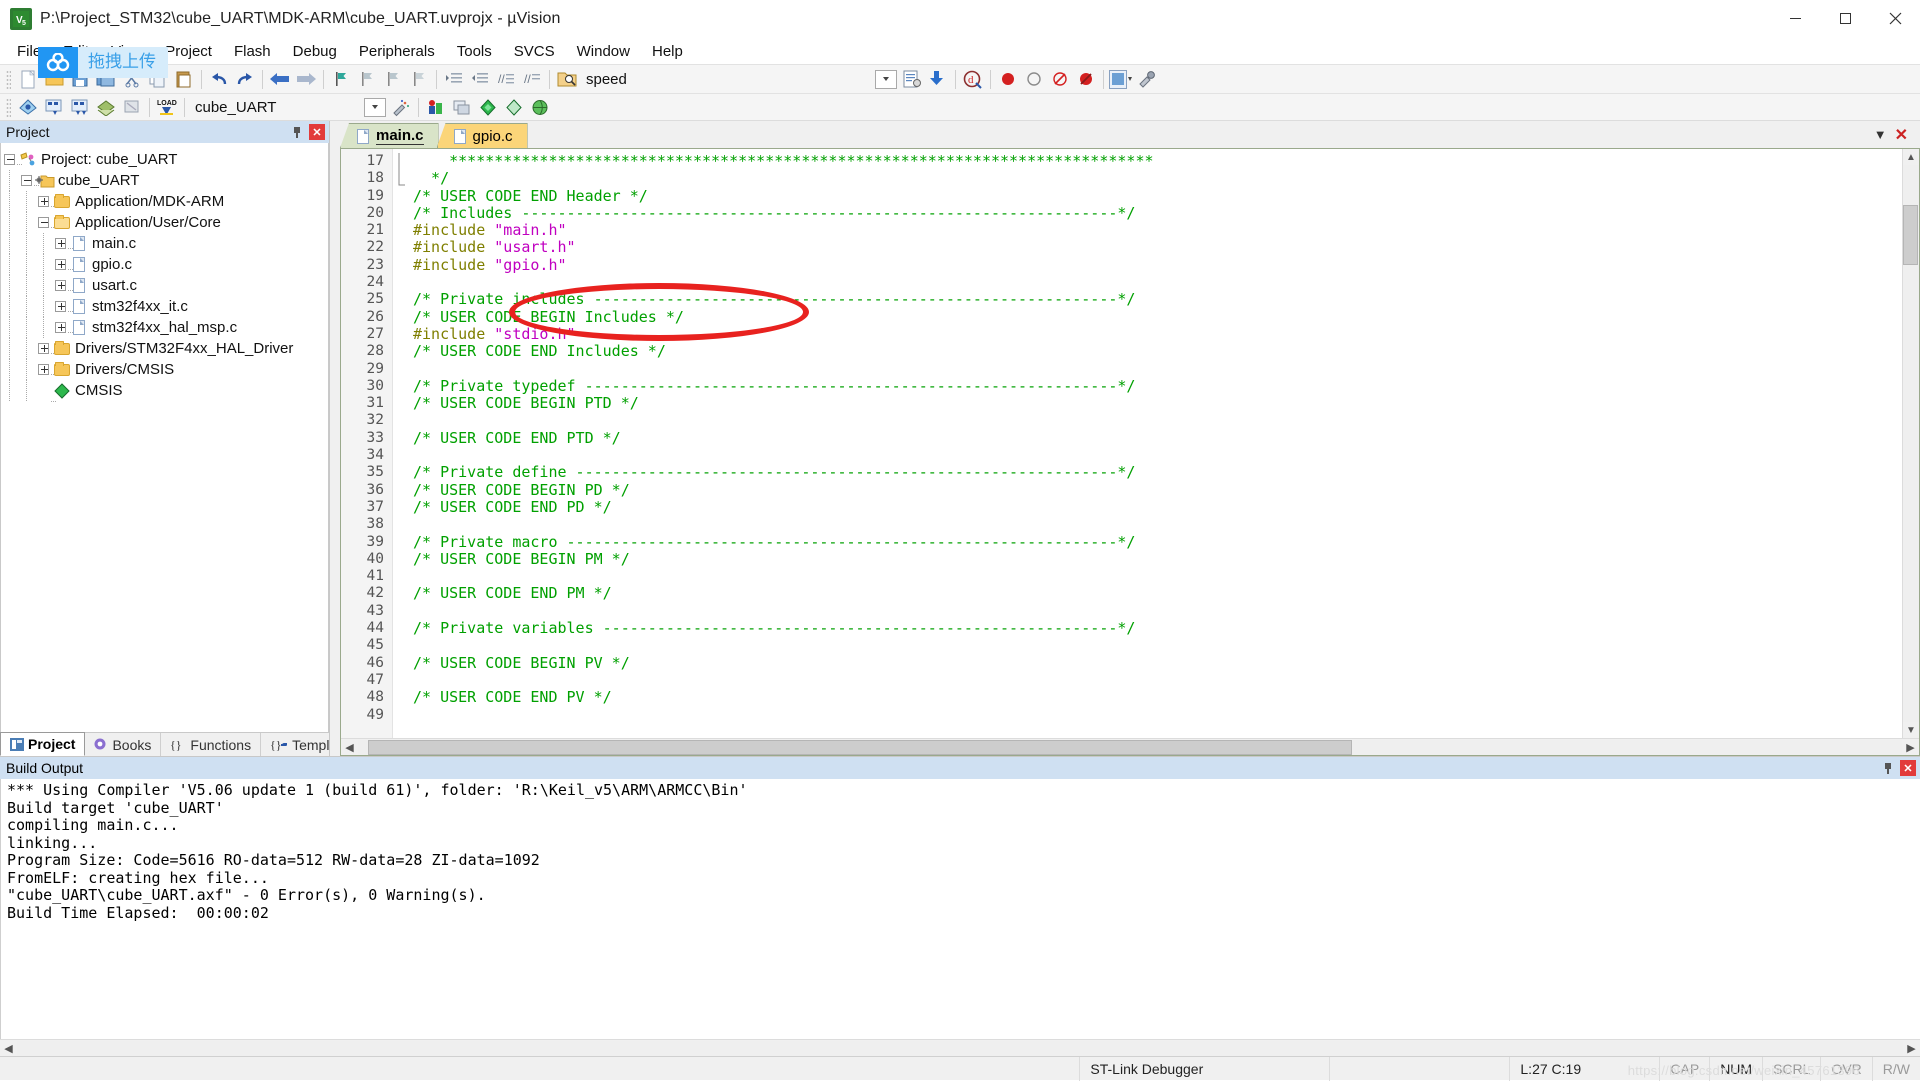 The height and width of the screenshot is (1081, 1920). What do you see at coordinates (532, 79) in the screenshot?
I see `uncomment-icon: //` at bounding box center [532, 79].